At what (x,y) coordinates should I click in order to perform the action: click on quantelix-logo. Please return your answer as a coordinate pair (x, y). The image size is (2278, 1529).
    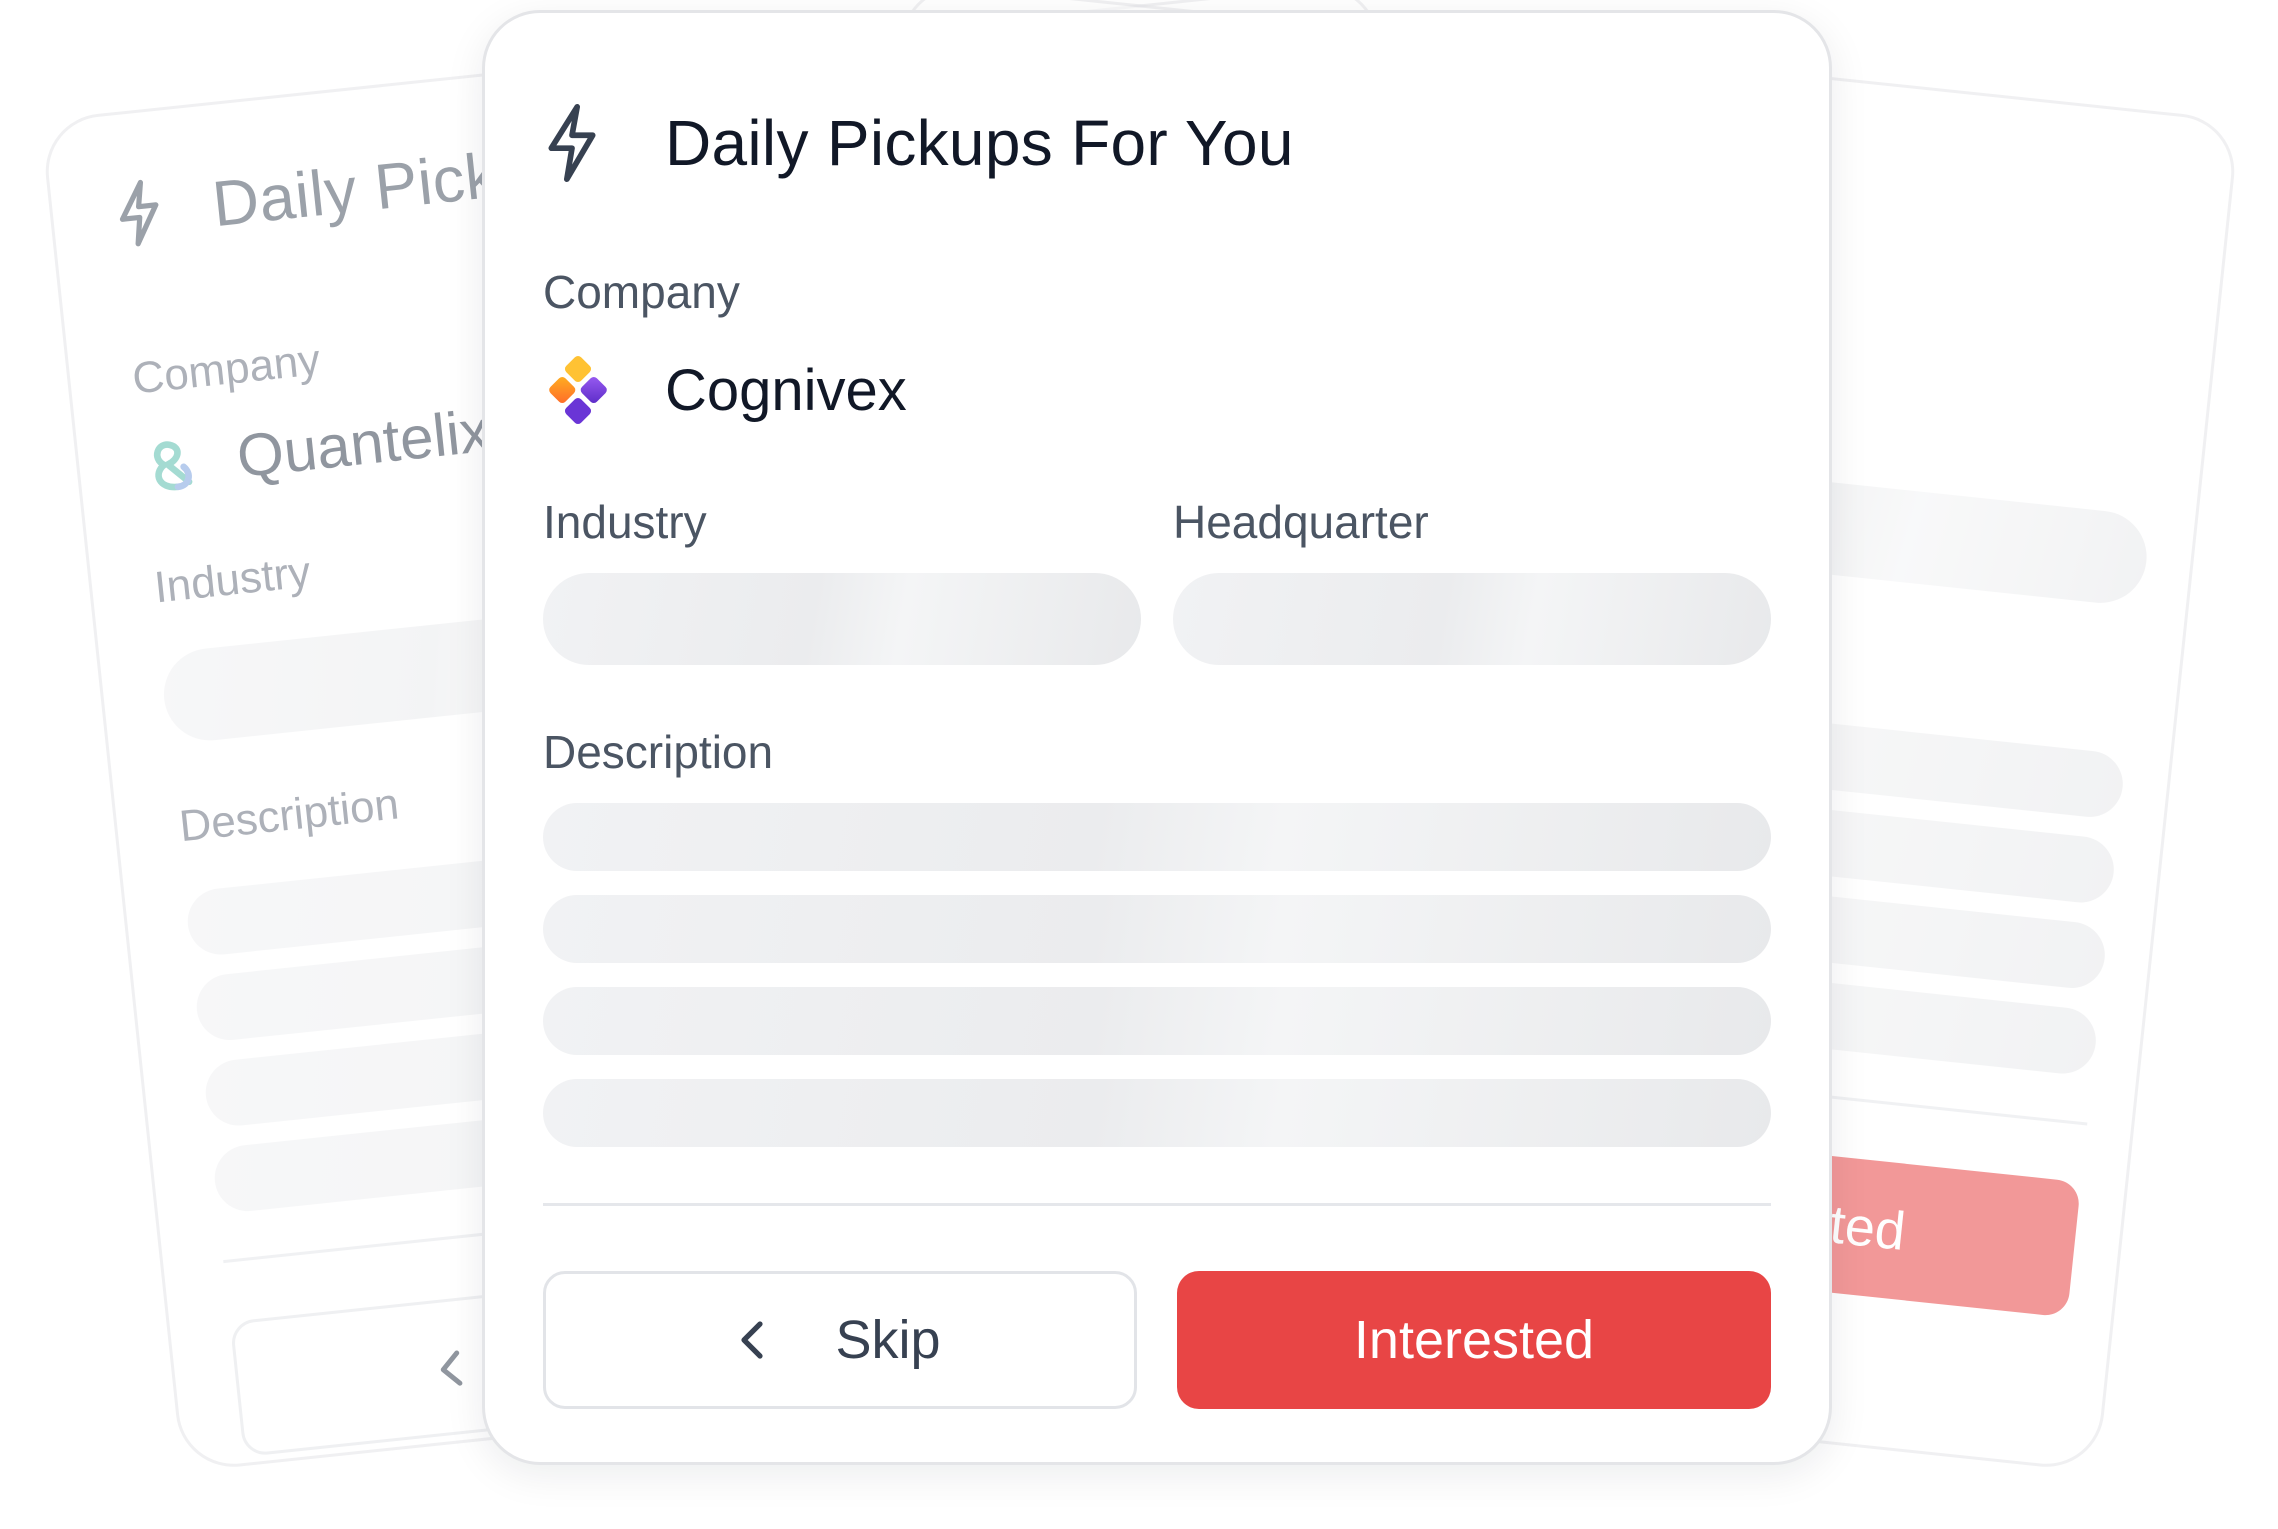
    Looking at the image, I should click on (173, 466).